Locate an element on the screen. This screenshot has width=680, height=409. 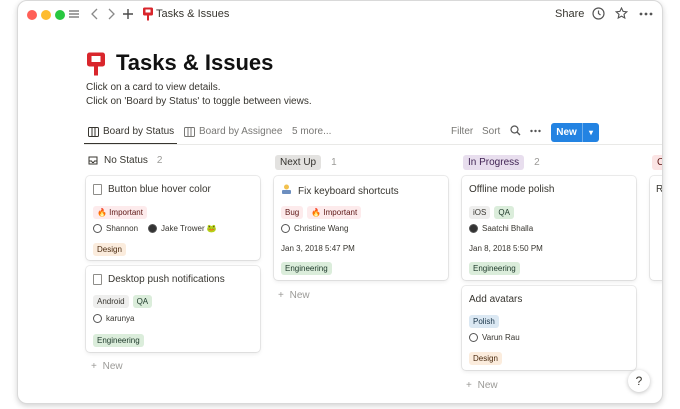
tag-bug: Bug is located at coordinates (292, 212).